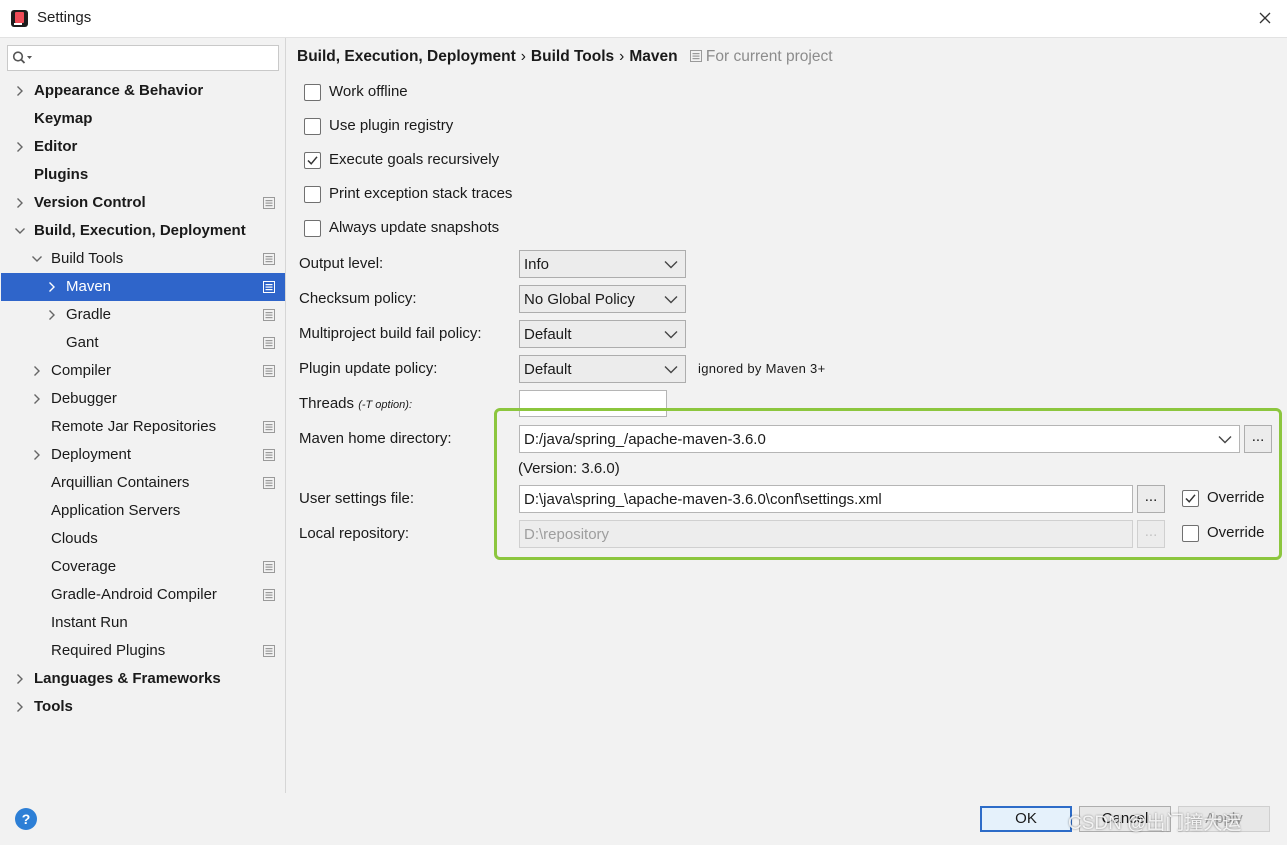 Image resolution: width=1287 pixels, height=845 pixels. Describe the element at coordinates (143, 539) in the screenshot. I see `sidebar-item-clouds: Clouds` at that location.